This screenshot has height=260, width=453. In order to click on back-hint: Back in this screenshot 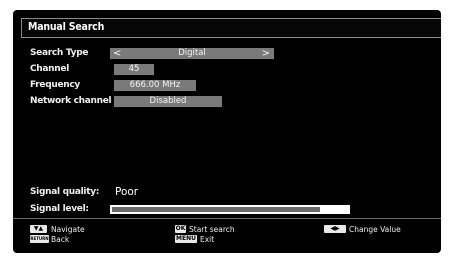, I will do `click(60, 239)`.